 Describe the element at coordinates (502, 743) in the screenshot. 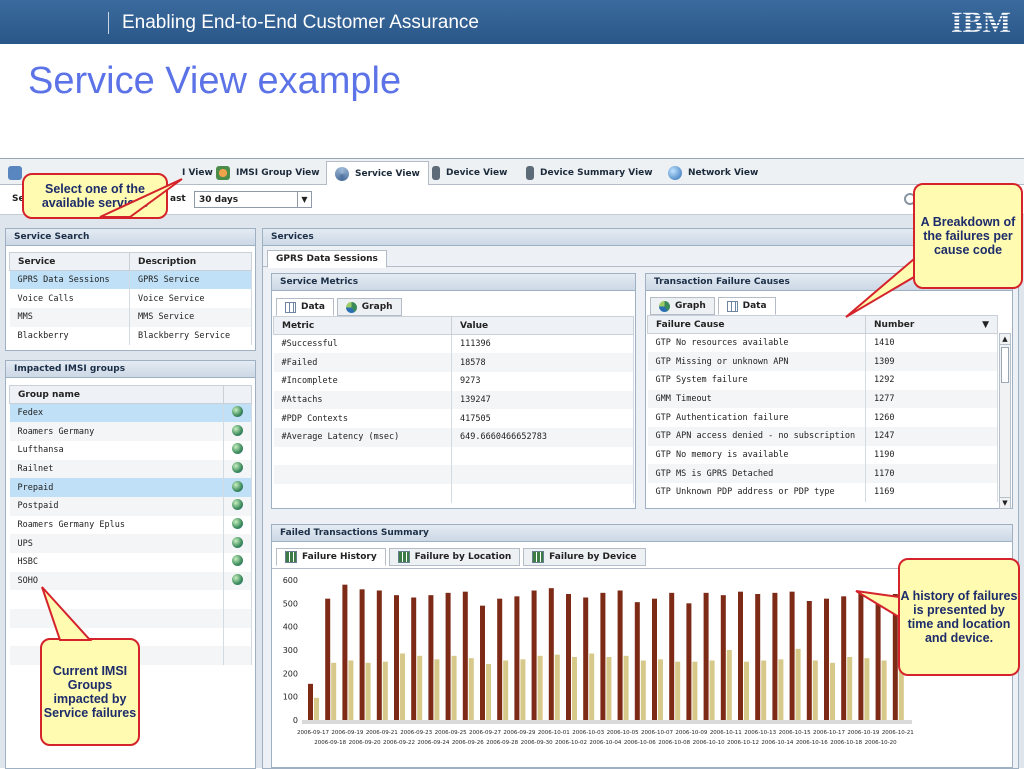

I see `x-tick-label: 2006-09-28` at that location.